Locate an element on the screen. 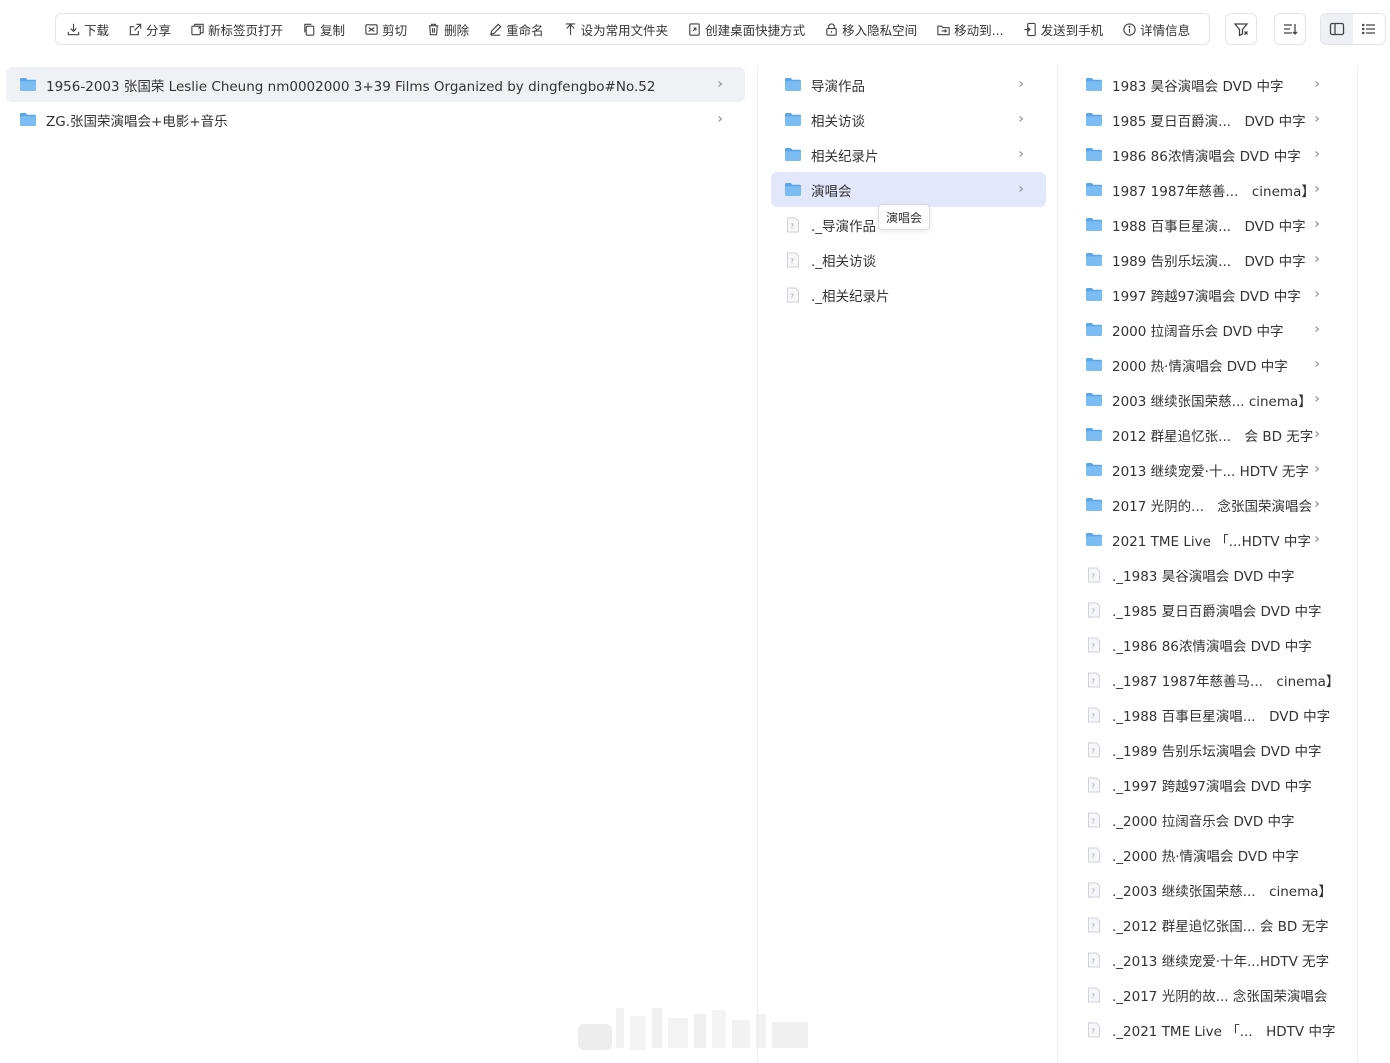  file-item: ? ._1987 1987年慈善马... cinema】 is located at coordinates (1207, 679).